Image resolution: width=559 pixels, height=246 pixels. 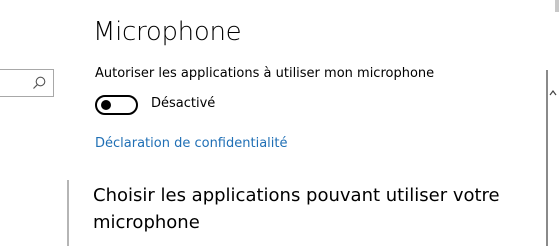 What do you see at coordinates (167, 32) in the screenshot?
I see `page-title: Microphone` at bounding box center [167, 32].